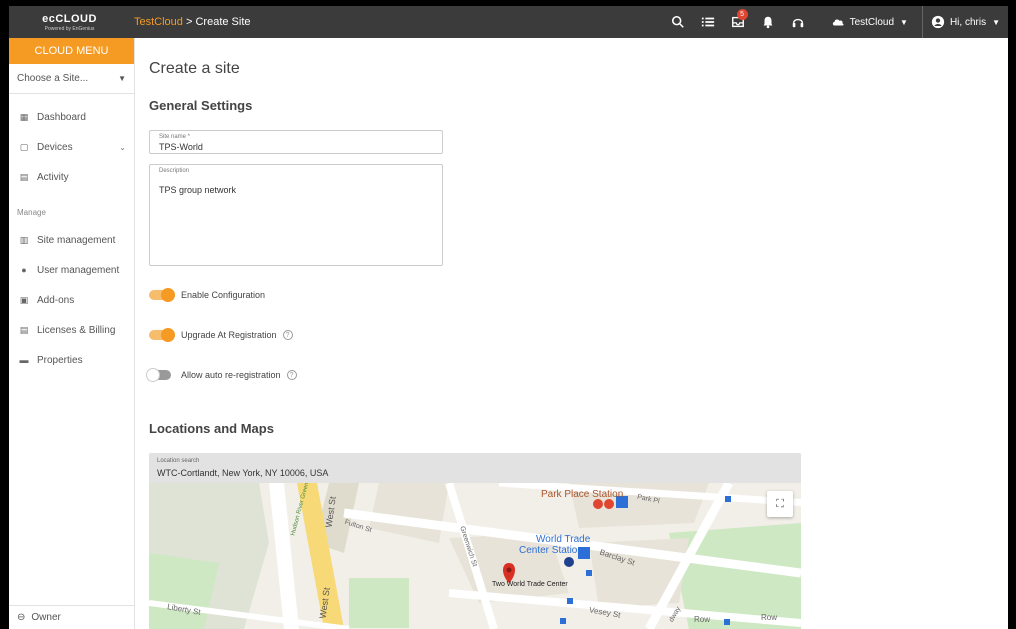 This screenshot has width=1016, height=629. What do you see at coordinates (968, 22) in the screenshot?
I see `user-greeting: Hi, chris` at bounding box center [968, 22].